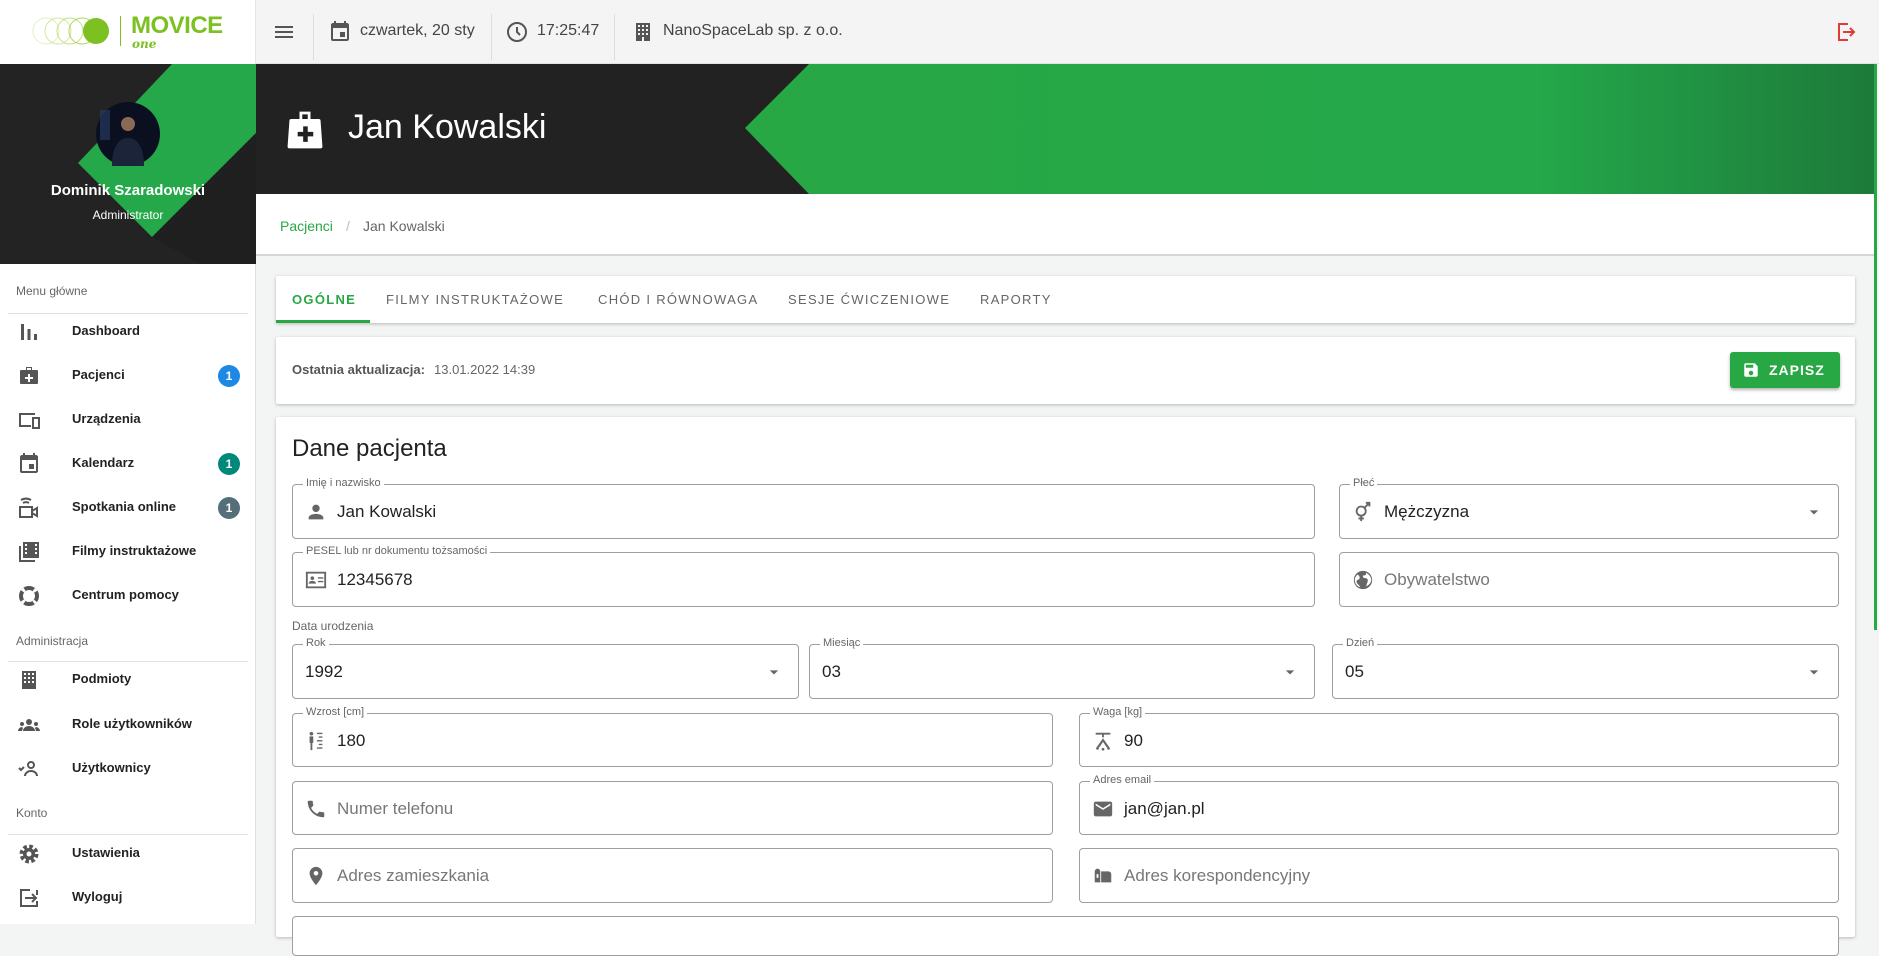  I want to click on sidebar-item-spotkania-online: Spotkania online 1, so click(128, 507).